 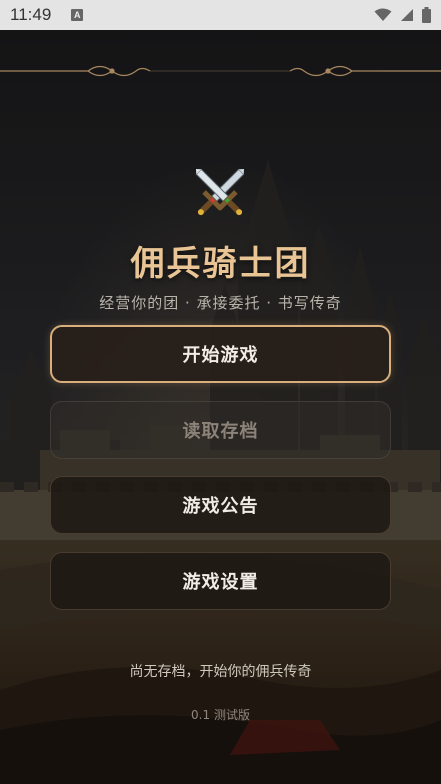 I want to click on version-label: 0.1 测试版, so click(x=220, y=715).